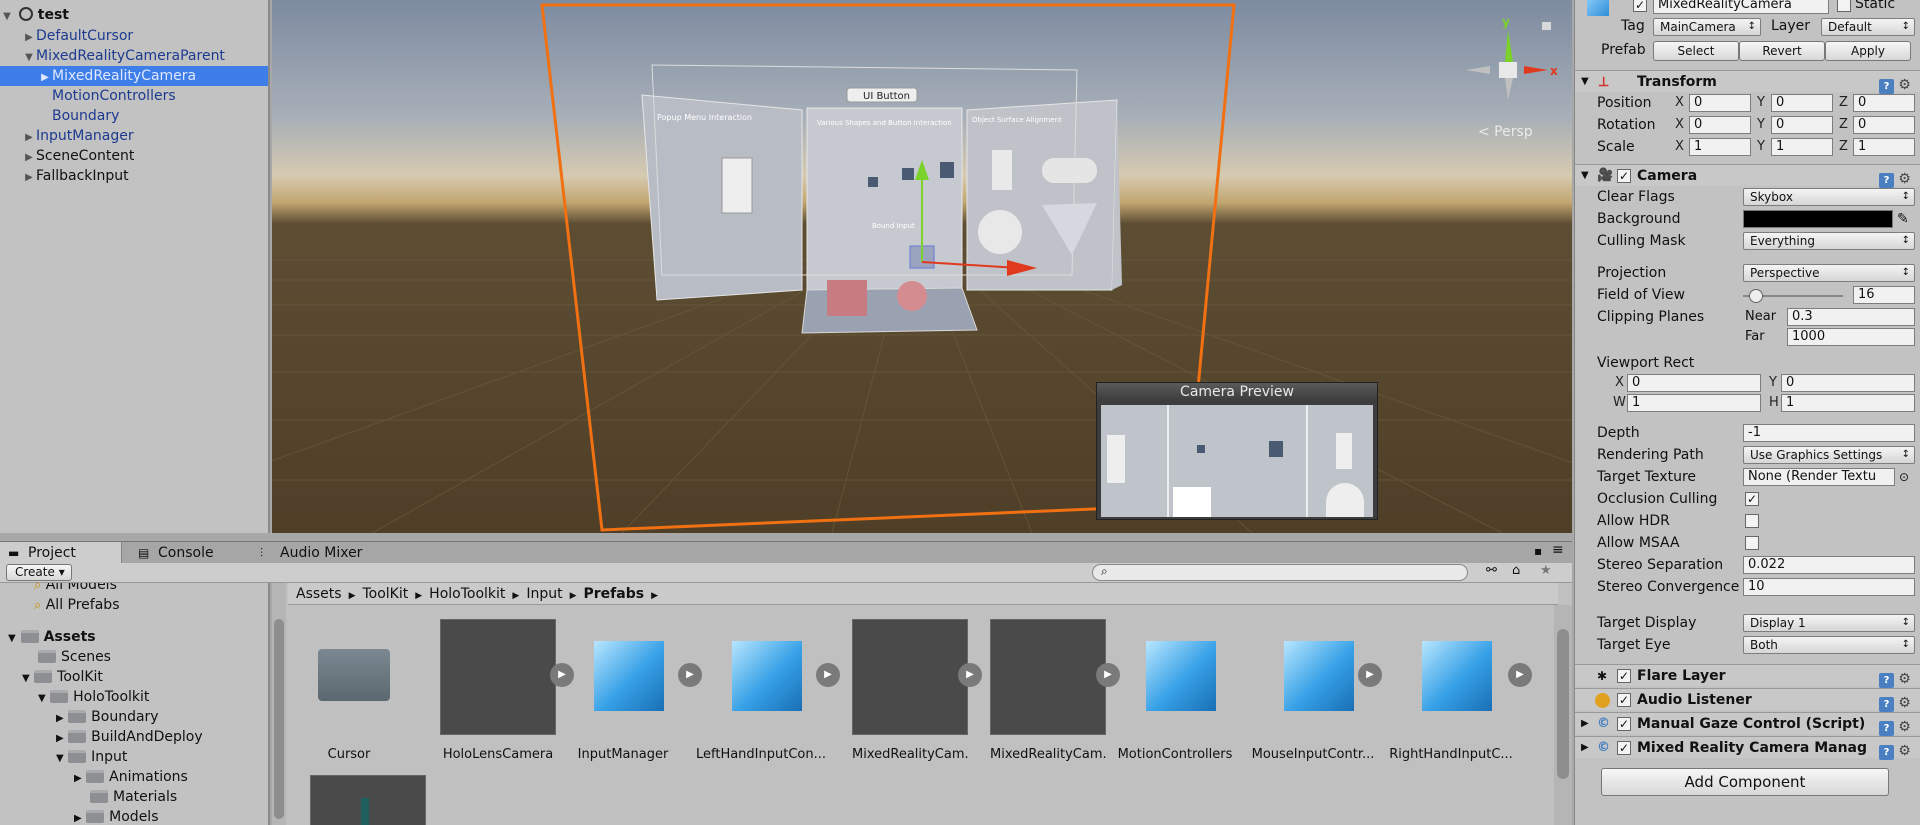  What do you see at coordinates (1752, 543) in the screenshot?
I see `allow-msaa-checkbox` at bounding box center [1752, 543].